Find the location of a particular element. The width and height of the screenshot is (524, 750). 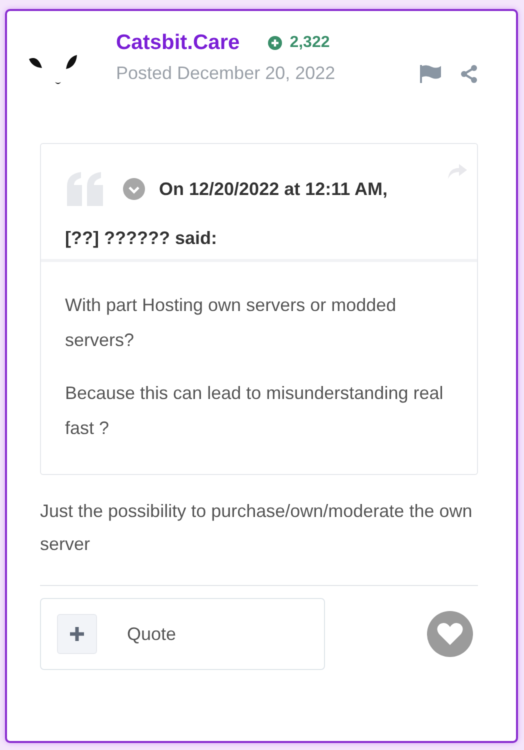

plus-circle-icon is located at coordinates (275, 43).